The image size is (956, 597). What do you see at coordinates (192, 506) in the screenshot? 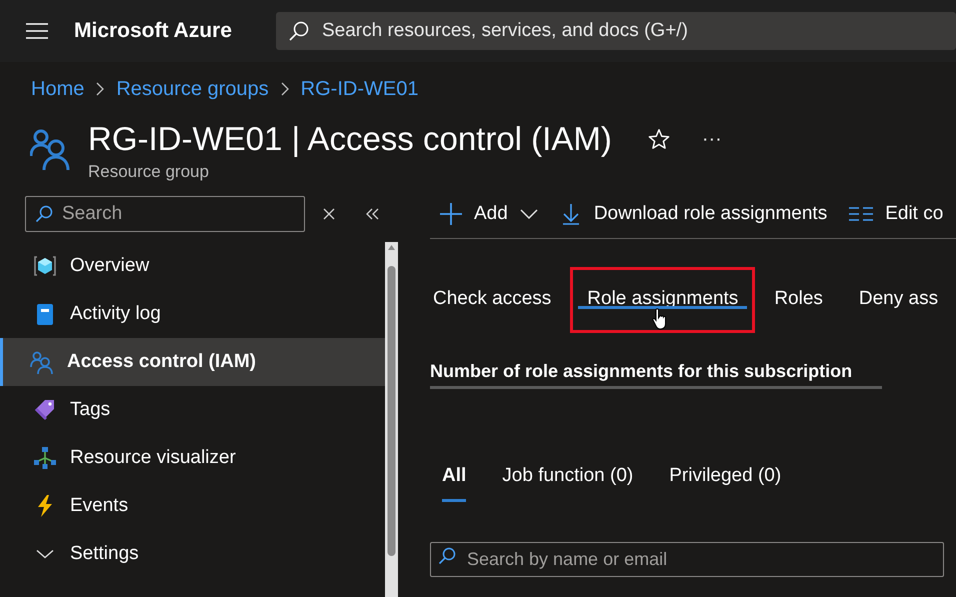
I see `sidebar-item: Events` at bounding box center [192, 506].